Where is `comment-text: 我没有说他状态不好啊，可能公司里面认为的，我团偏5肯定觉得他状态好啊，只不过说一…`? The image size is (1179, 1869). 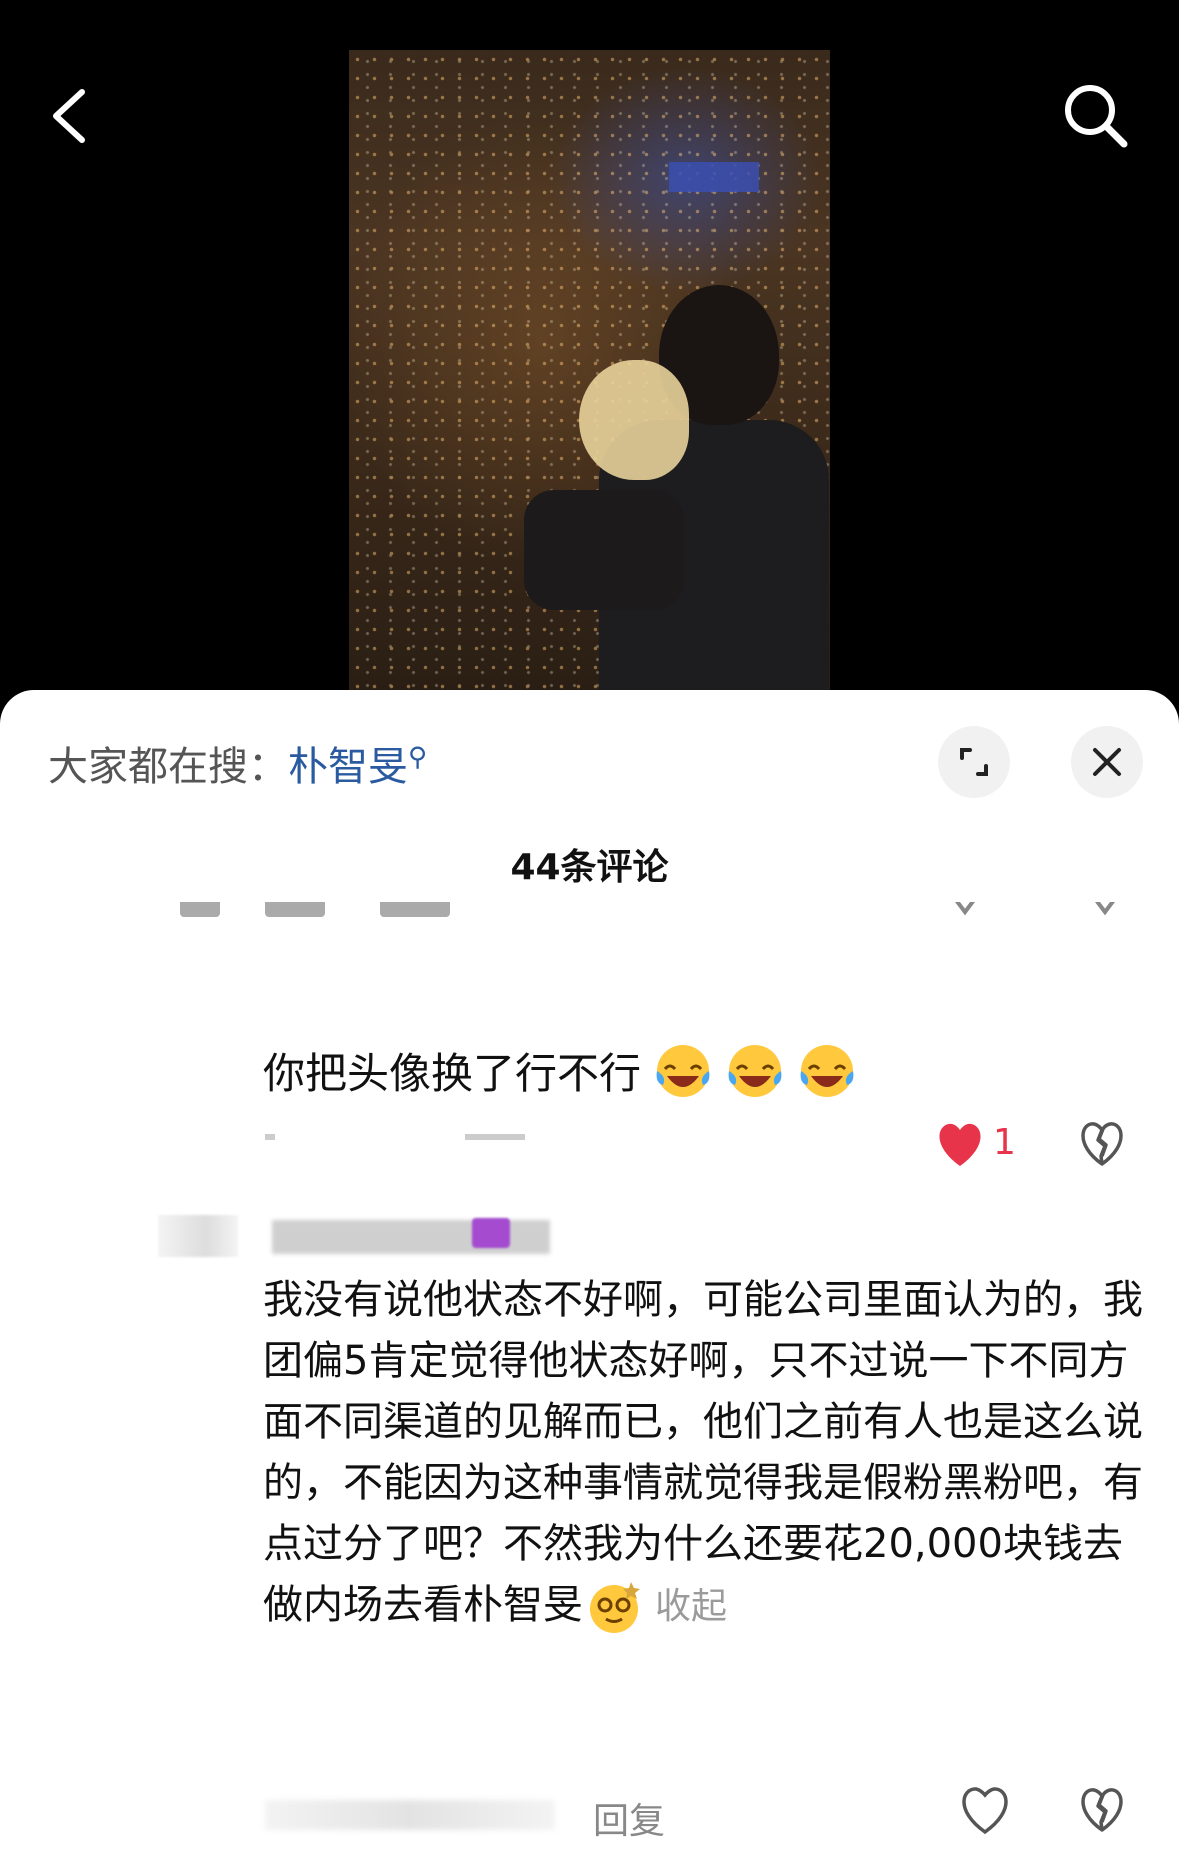 comment-text: 我没有说他状态不好啊，可能公司里面认为的，我团偏5肯定觉得他状态好啊，只不过说一… is located at coordinates (703, 1452).